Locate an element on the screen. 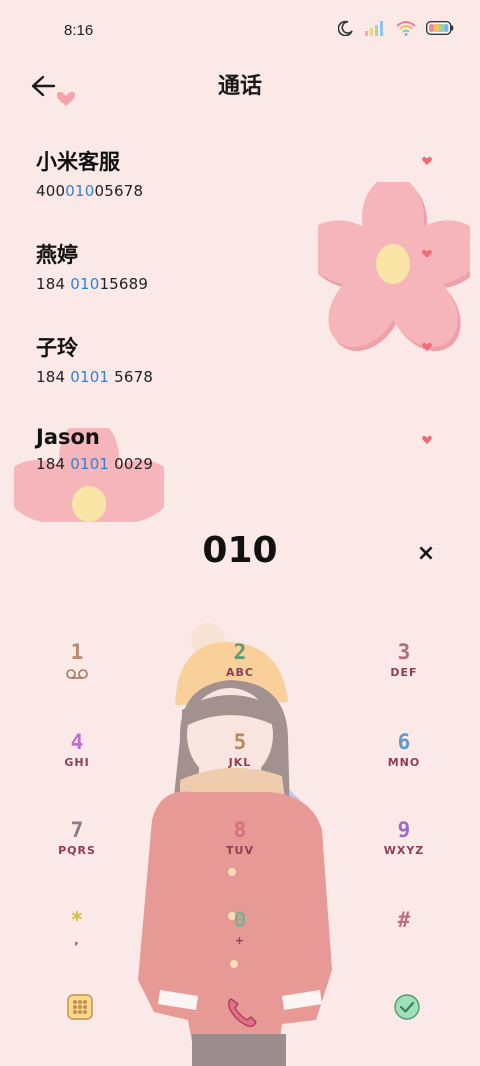 This screenshot has height=1066, width=480. key-digit: 3 is located at coordinates (404, 652).